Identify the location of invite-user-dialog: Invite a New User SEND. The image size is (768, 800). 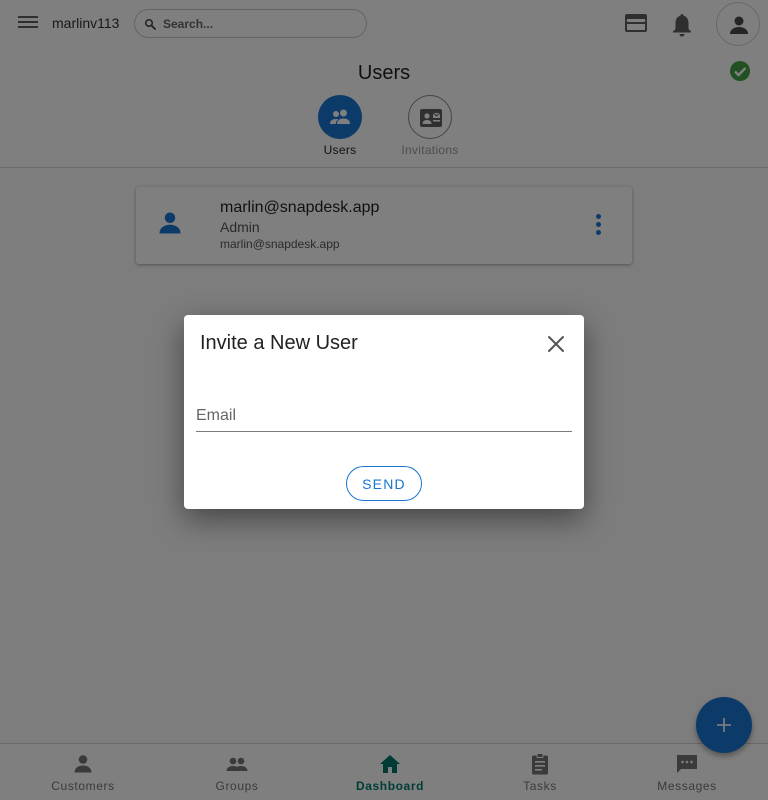
(384, 412).